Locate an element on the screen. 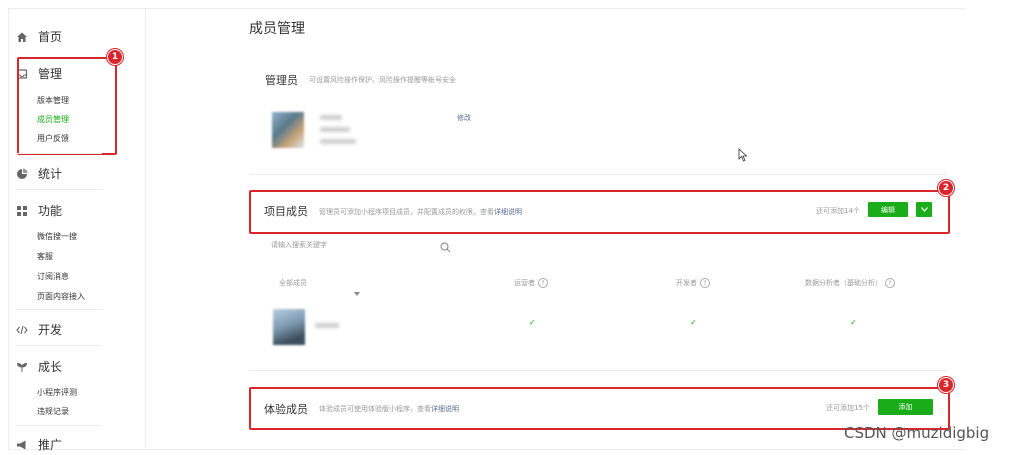 The width and height of the screenshot is (1030, 455). sidebar-item-promote: 推广 is located at coordinates (39, 444).